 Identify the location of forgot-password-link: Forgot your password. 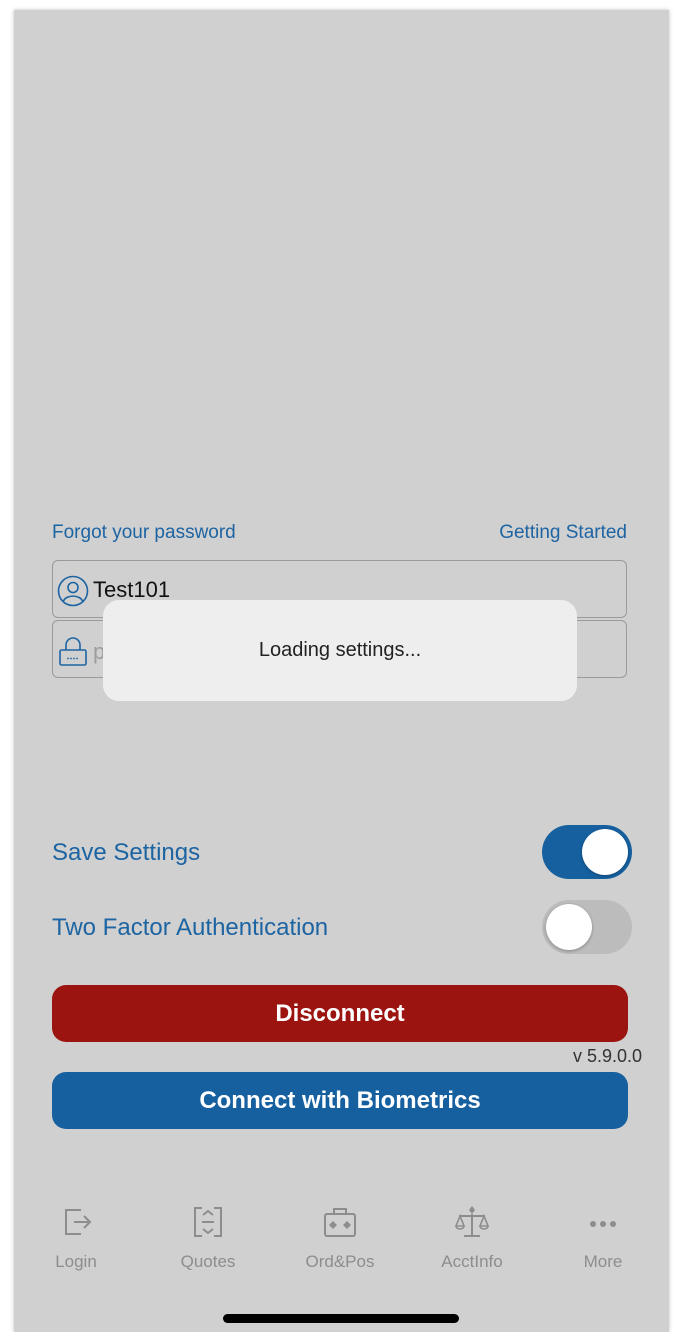
(144, 533).